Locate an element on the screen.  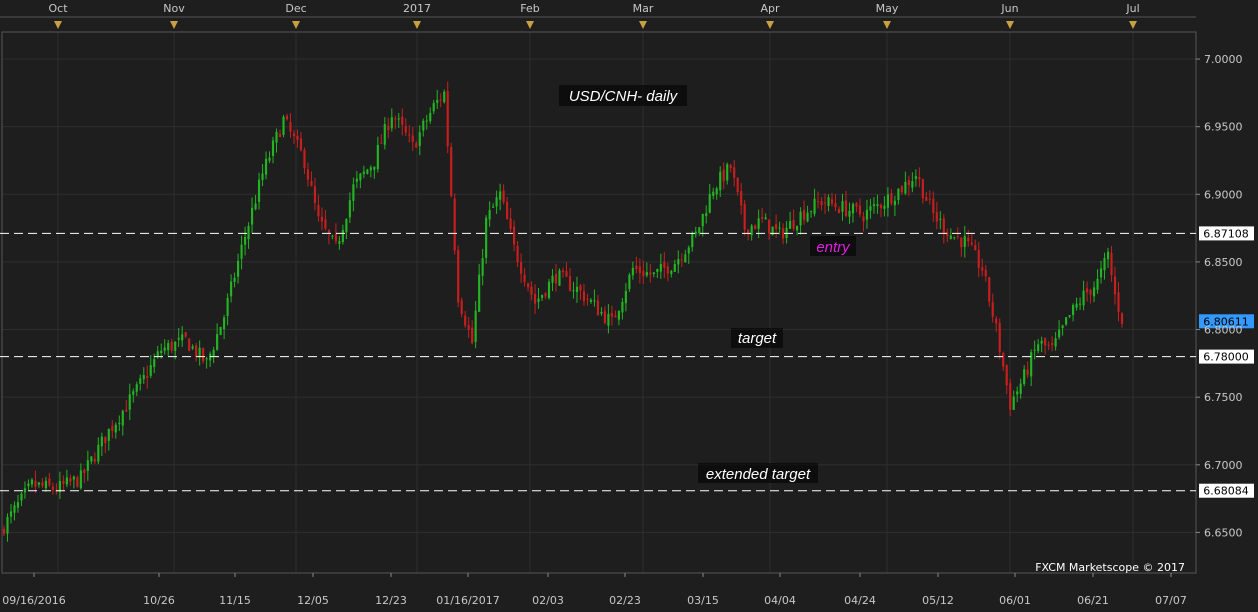
date-label: 07/07 is located at coordinates (1171, 600).